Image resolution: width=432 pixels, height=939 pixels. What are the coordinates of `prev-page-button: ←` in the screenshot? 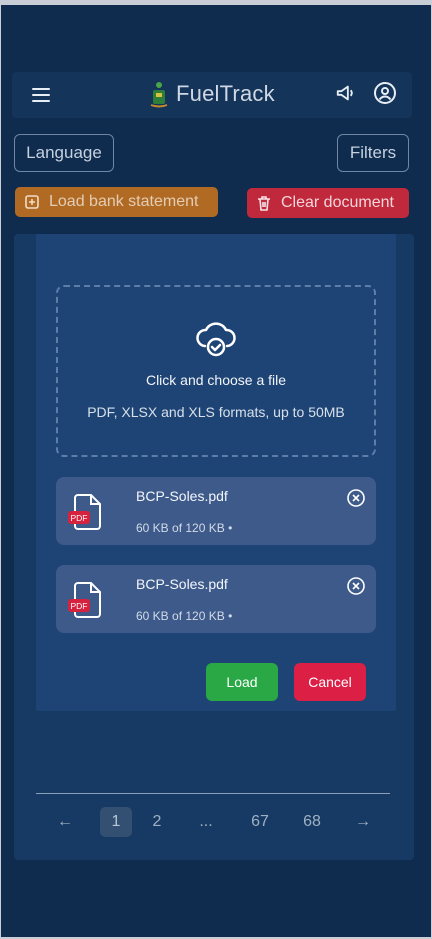 It's located at (65, 822).